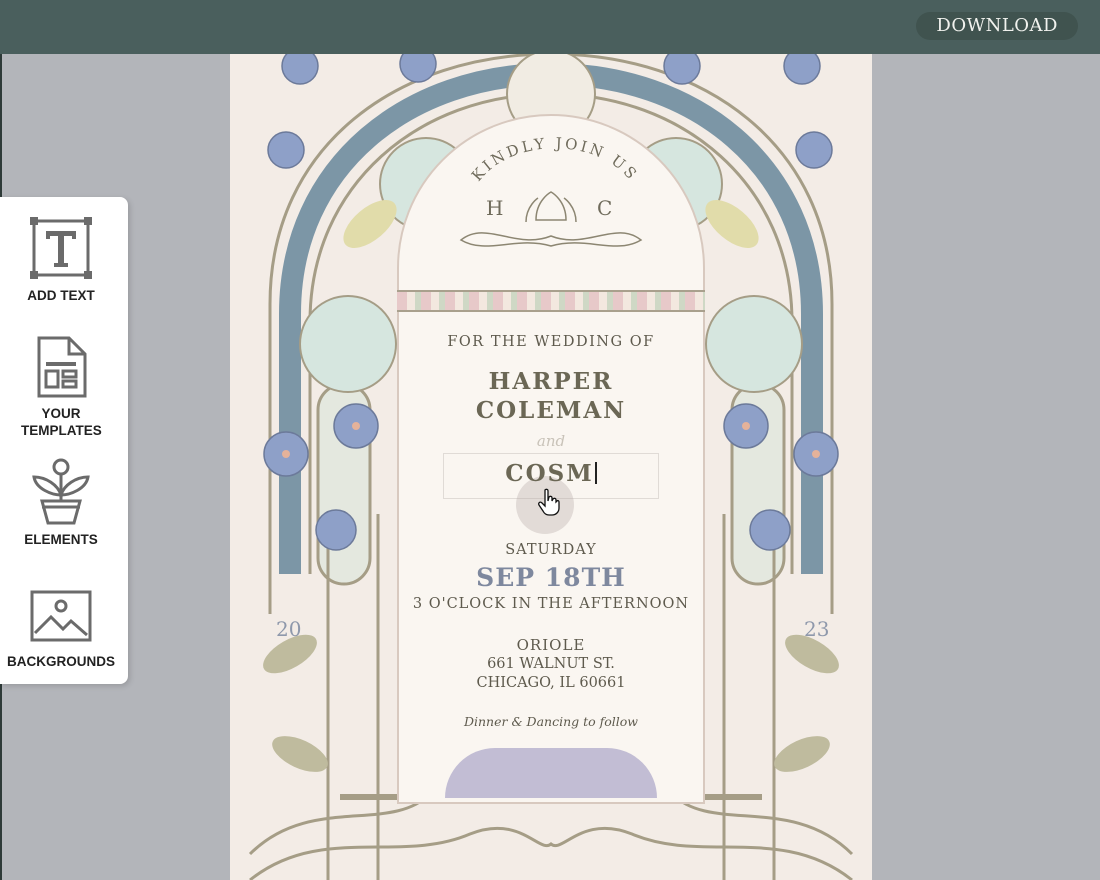 Image resolution: width=1100 pixels, height=880 pixels. I want to click on partner1-first-name: HARPER, so click(551, 381).